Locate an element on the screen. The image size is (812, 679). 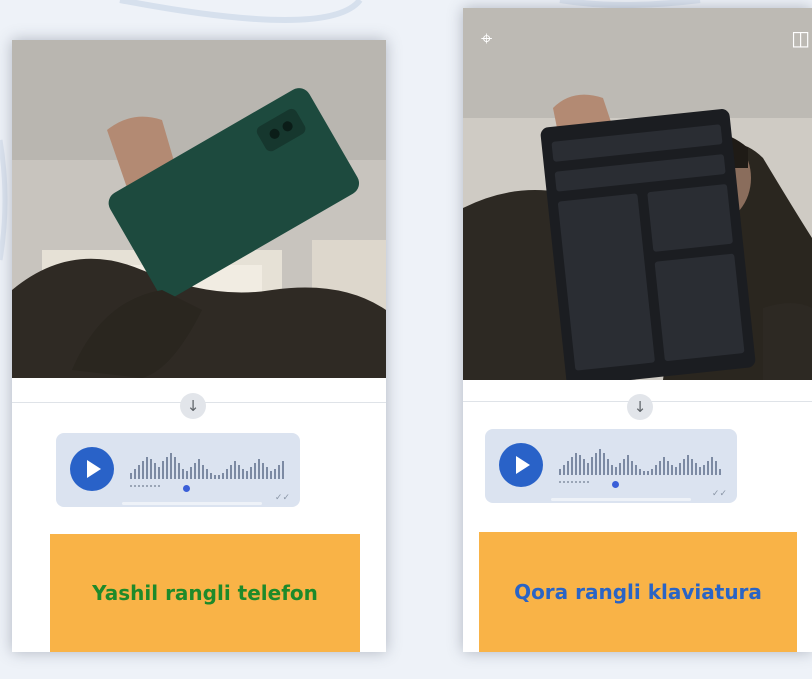
caption-left: Yashil rangli telefon is located at coordinates (205, 593).